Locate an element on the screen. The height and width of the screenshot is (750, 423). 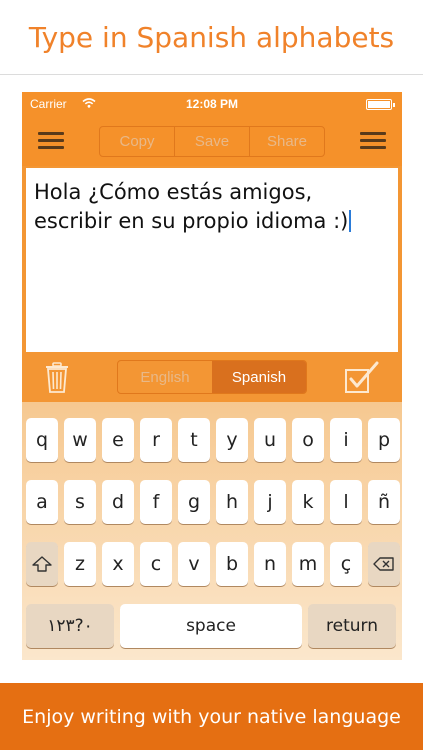
footer-banner: Enjoy writing with your native language is located at coordinates (211, 716).